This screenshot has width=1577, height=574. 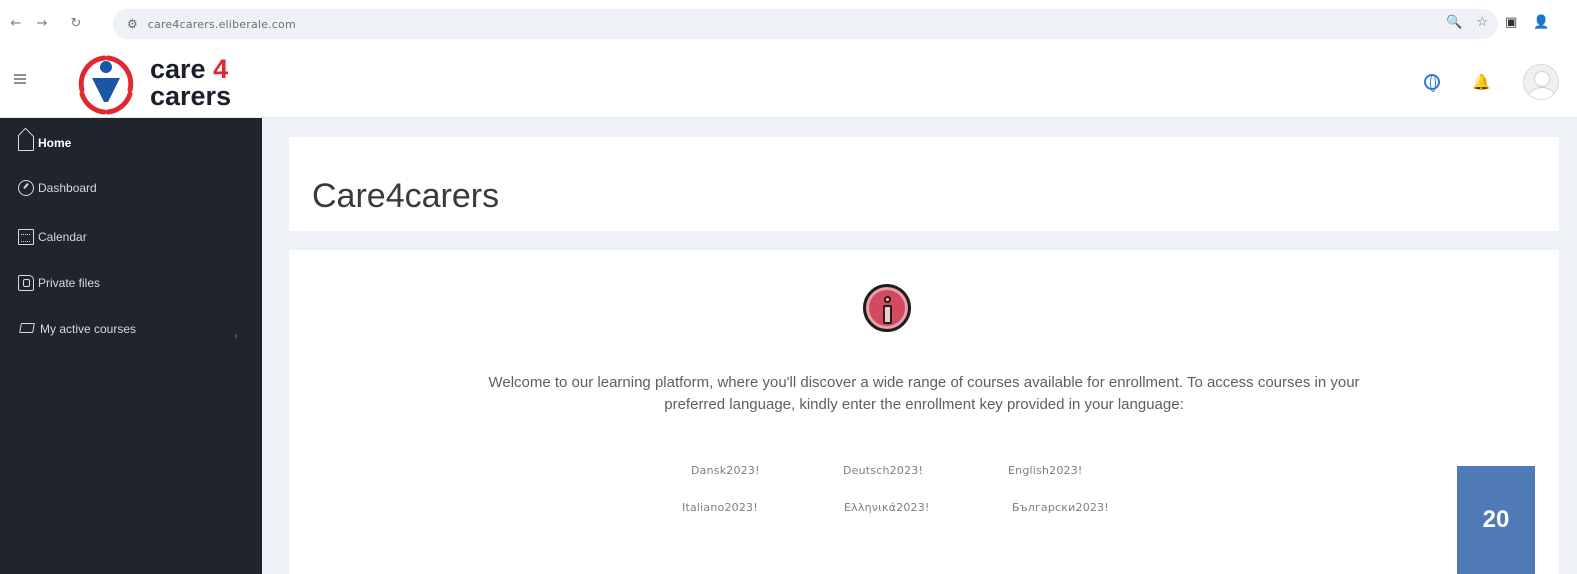 What do you see at coordinates (720, 507) in the screenshot?
I see `enrollment-key: Italiano2023!` at bounding box center [720, 507].